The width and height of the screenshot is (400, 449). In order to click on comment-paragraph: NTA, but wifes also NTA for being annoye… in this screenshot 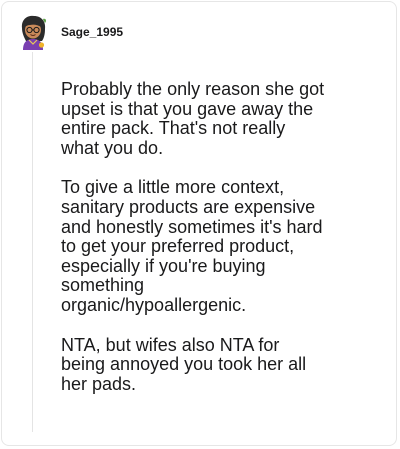, I will do `click(184, 364)`.